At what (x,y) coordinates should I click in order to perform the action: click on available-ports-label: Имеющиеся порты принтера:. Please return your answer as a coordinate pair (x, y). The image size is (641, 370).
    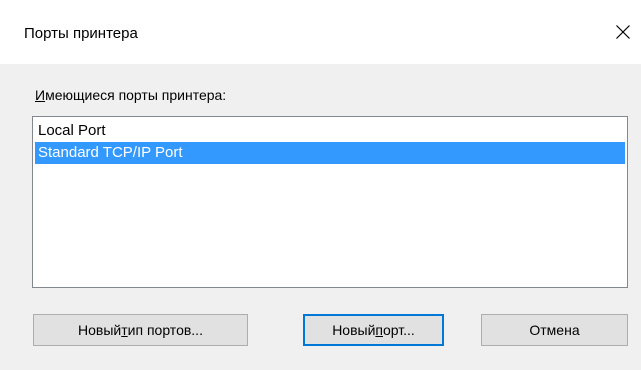
    Looking at the image, I should click on (131, 95).